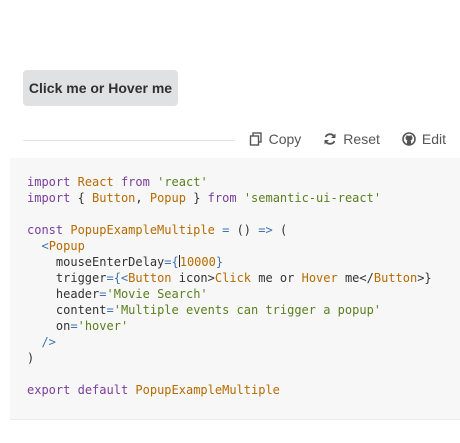 Image resolution: width=460 pixels, height=443 pixels. Describe the element at coordinates (265, 230) in the screenshot. I see `code-token: =>` at that location.